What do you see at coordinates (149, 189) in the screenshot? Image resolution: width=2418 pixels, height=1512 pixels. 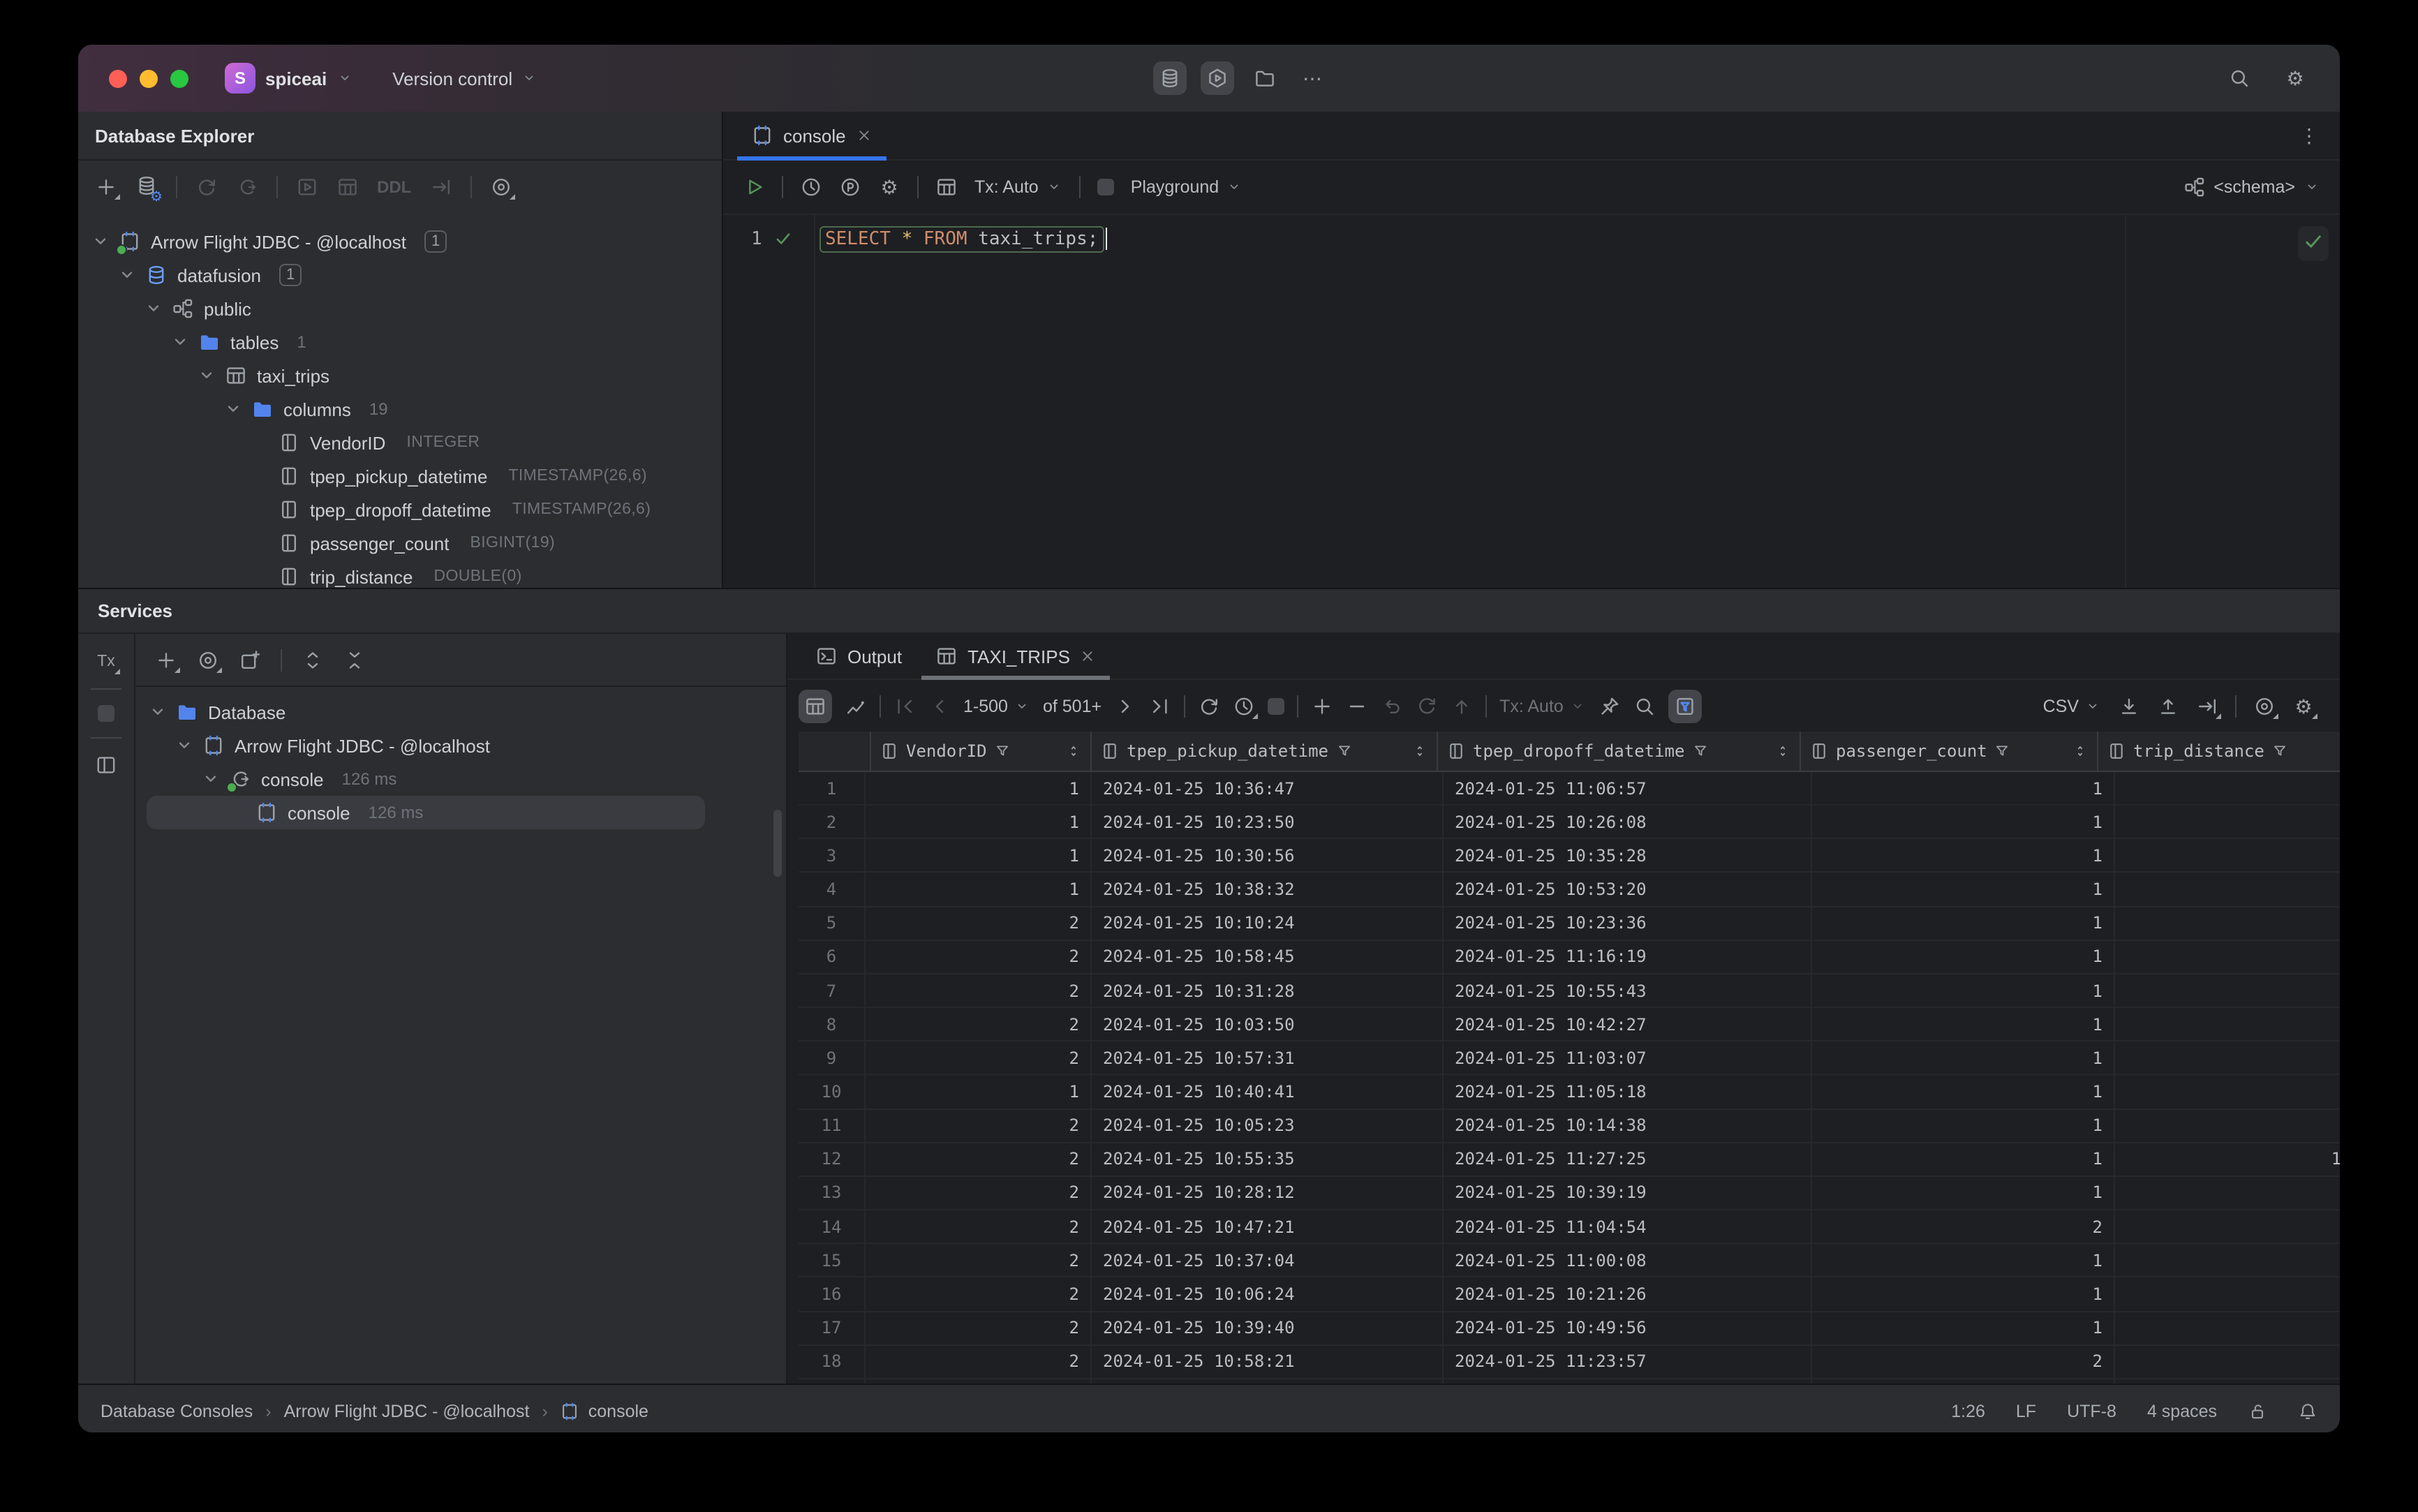 I see `datasource-properties-button: ⚙` at bounding box center [149, 189].